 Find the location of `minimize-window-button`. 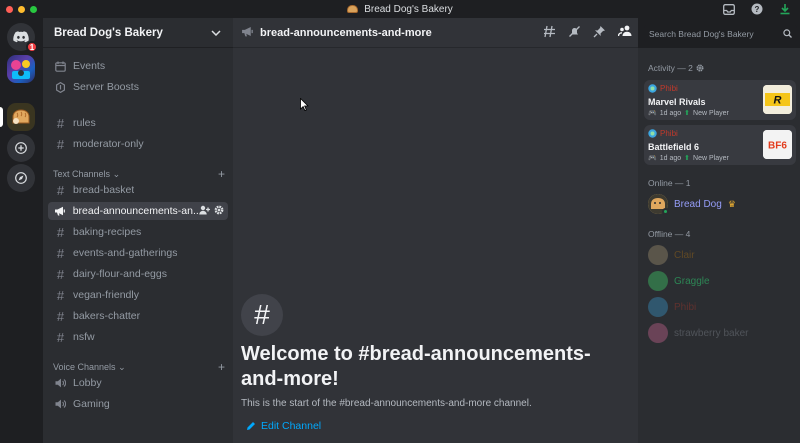

minimize-window-button is located at coordinates (21, 9).